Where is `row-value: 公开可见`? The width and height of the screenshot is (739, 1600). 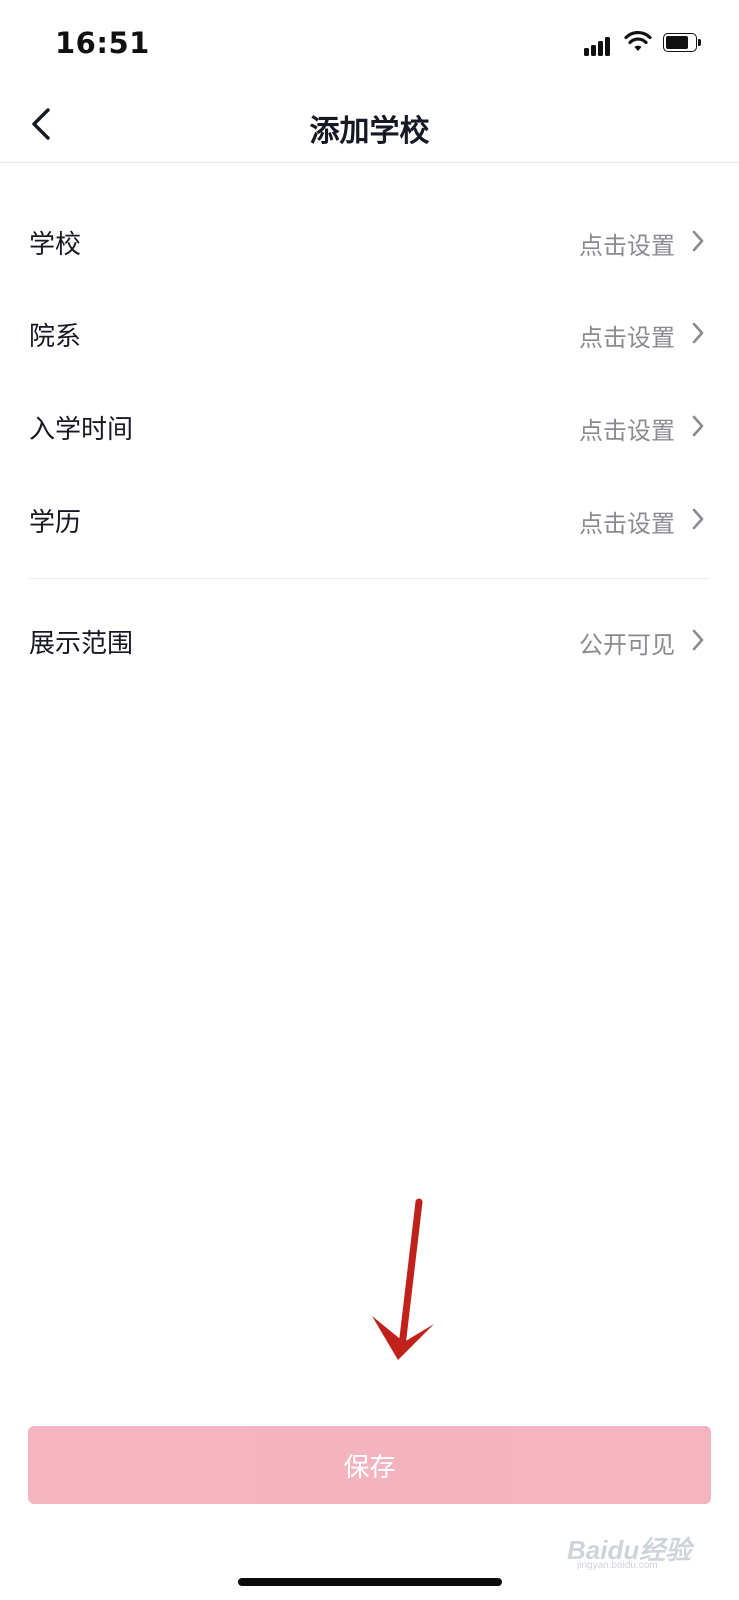
row-value: 公开可见 is located at coordinates (627, 645).